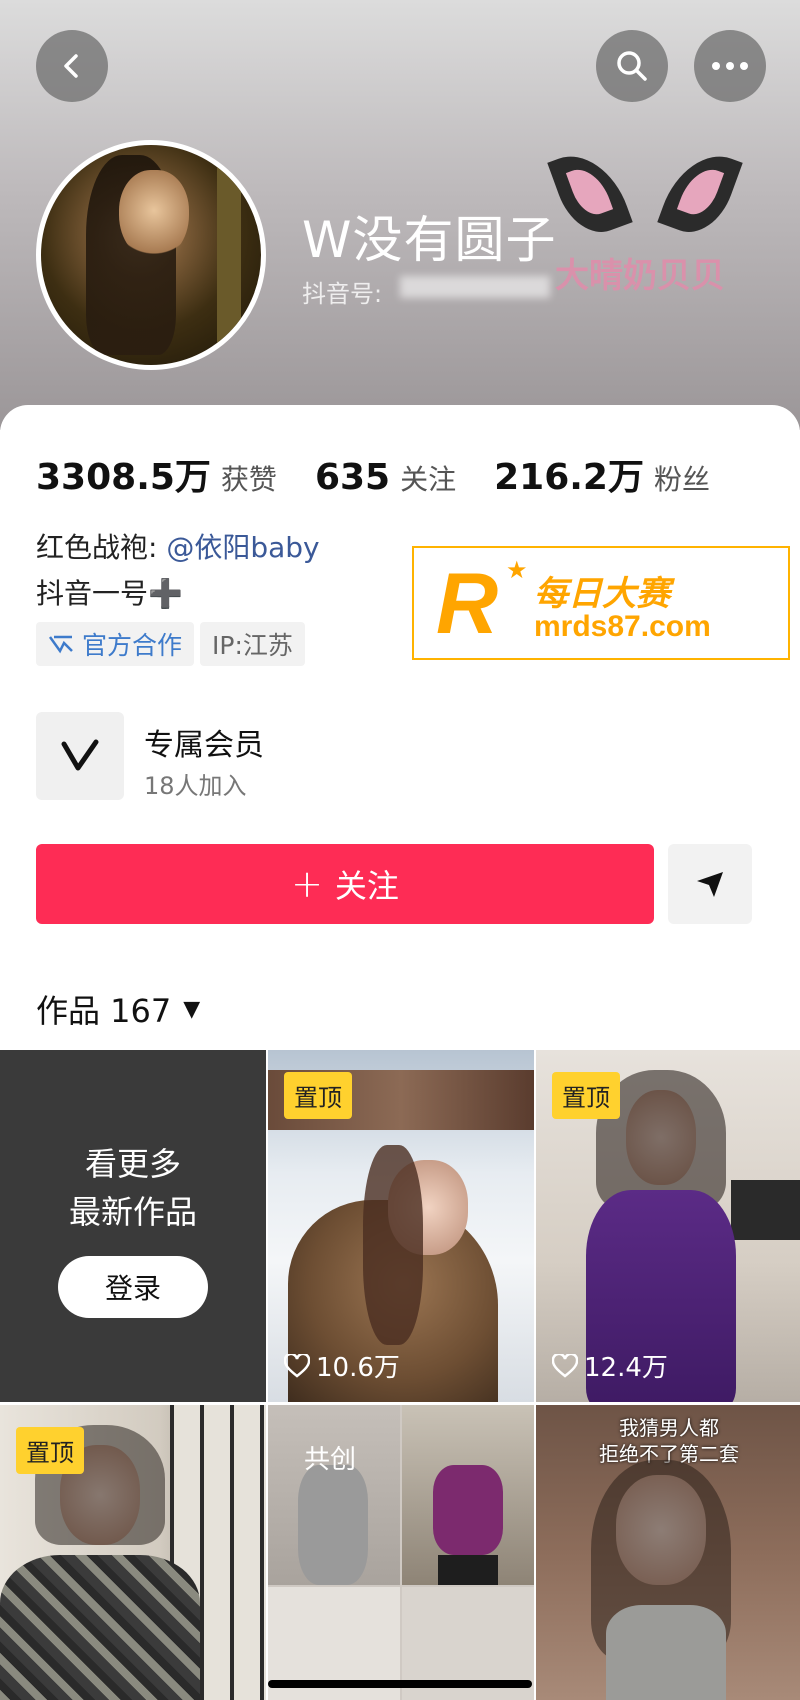 This screenshot has height=1700, width=800. I want to click on like-count: 10.6万, so click(342, 1365).